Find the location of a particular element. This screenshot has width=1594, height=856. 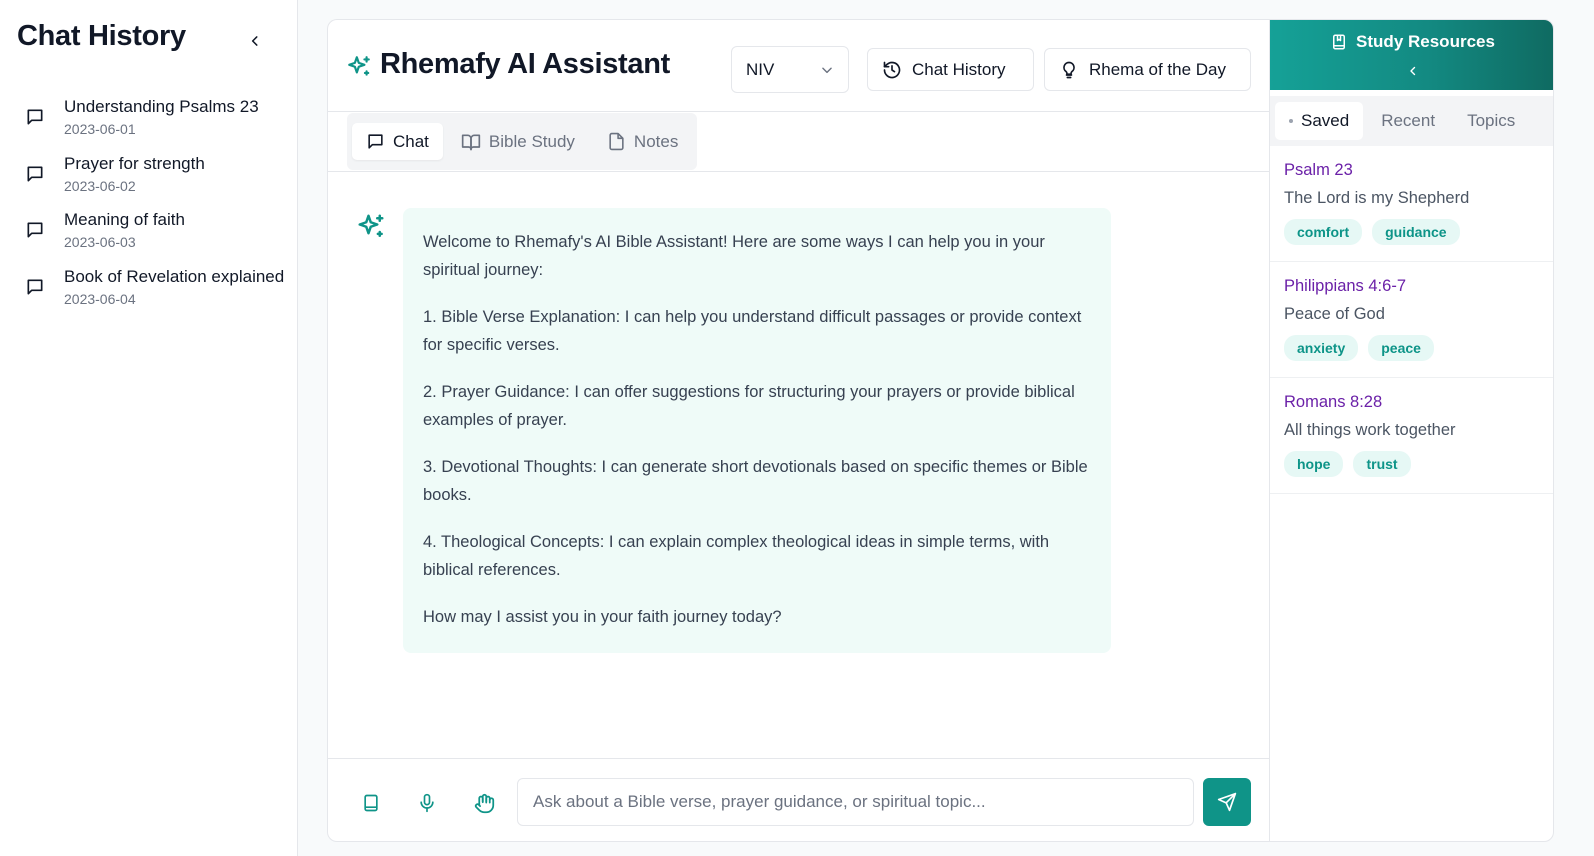

hand-icon is located at coordinates (484, 803).